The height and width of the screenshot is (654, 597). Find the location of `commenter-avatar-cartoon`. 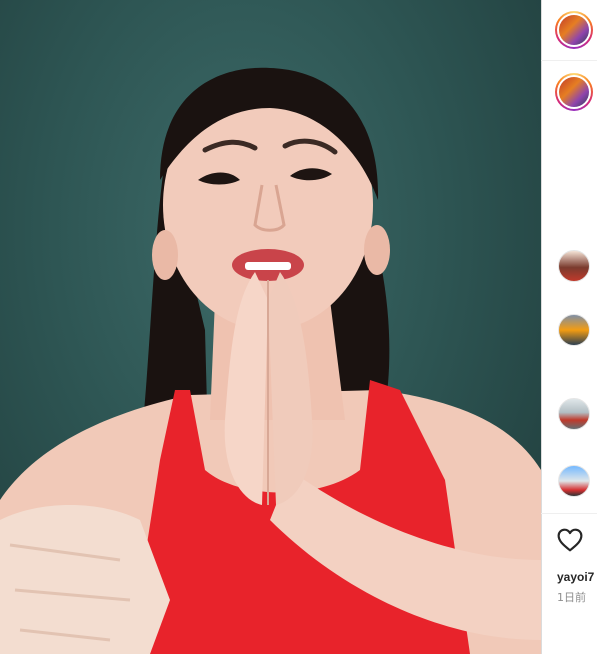

commenter-avatar-cartoon is located at coordinates (574, 266).